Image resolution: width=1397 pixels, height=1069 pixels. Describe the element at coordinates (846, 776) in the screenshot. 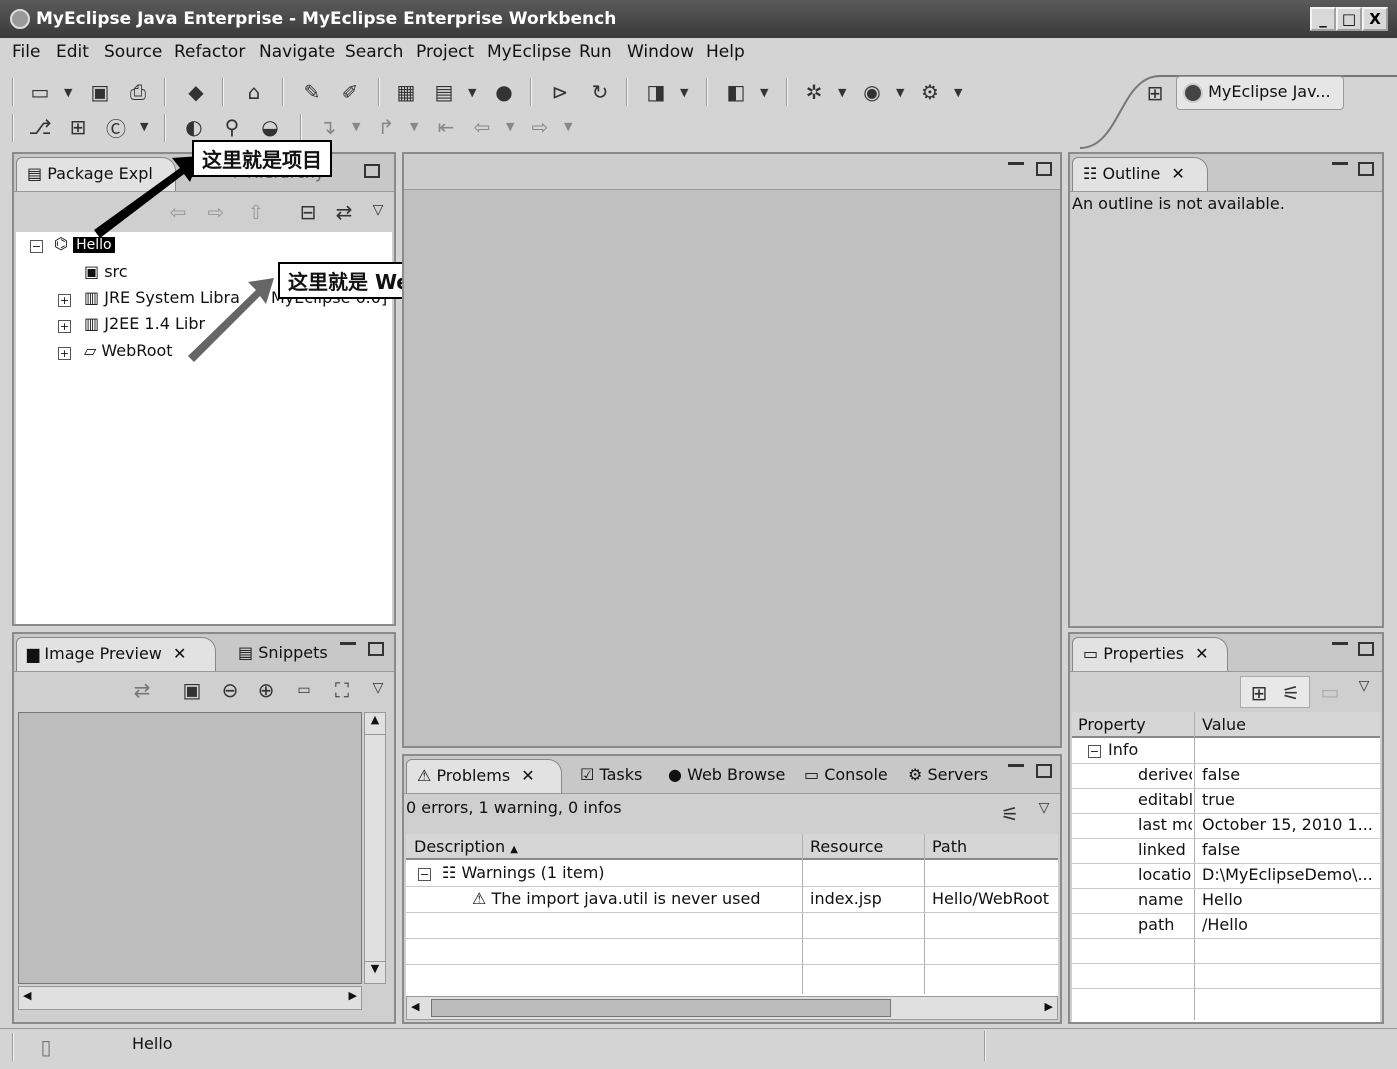

I see `tab-console: ▭ Console` at that location.